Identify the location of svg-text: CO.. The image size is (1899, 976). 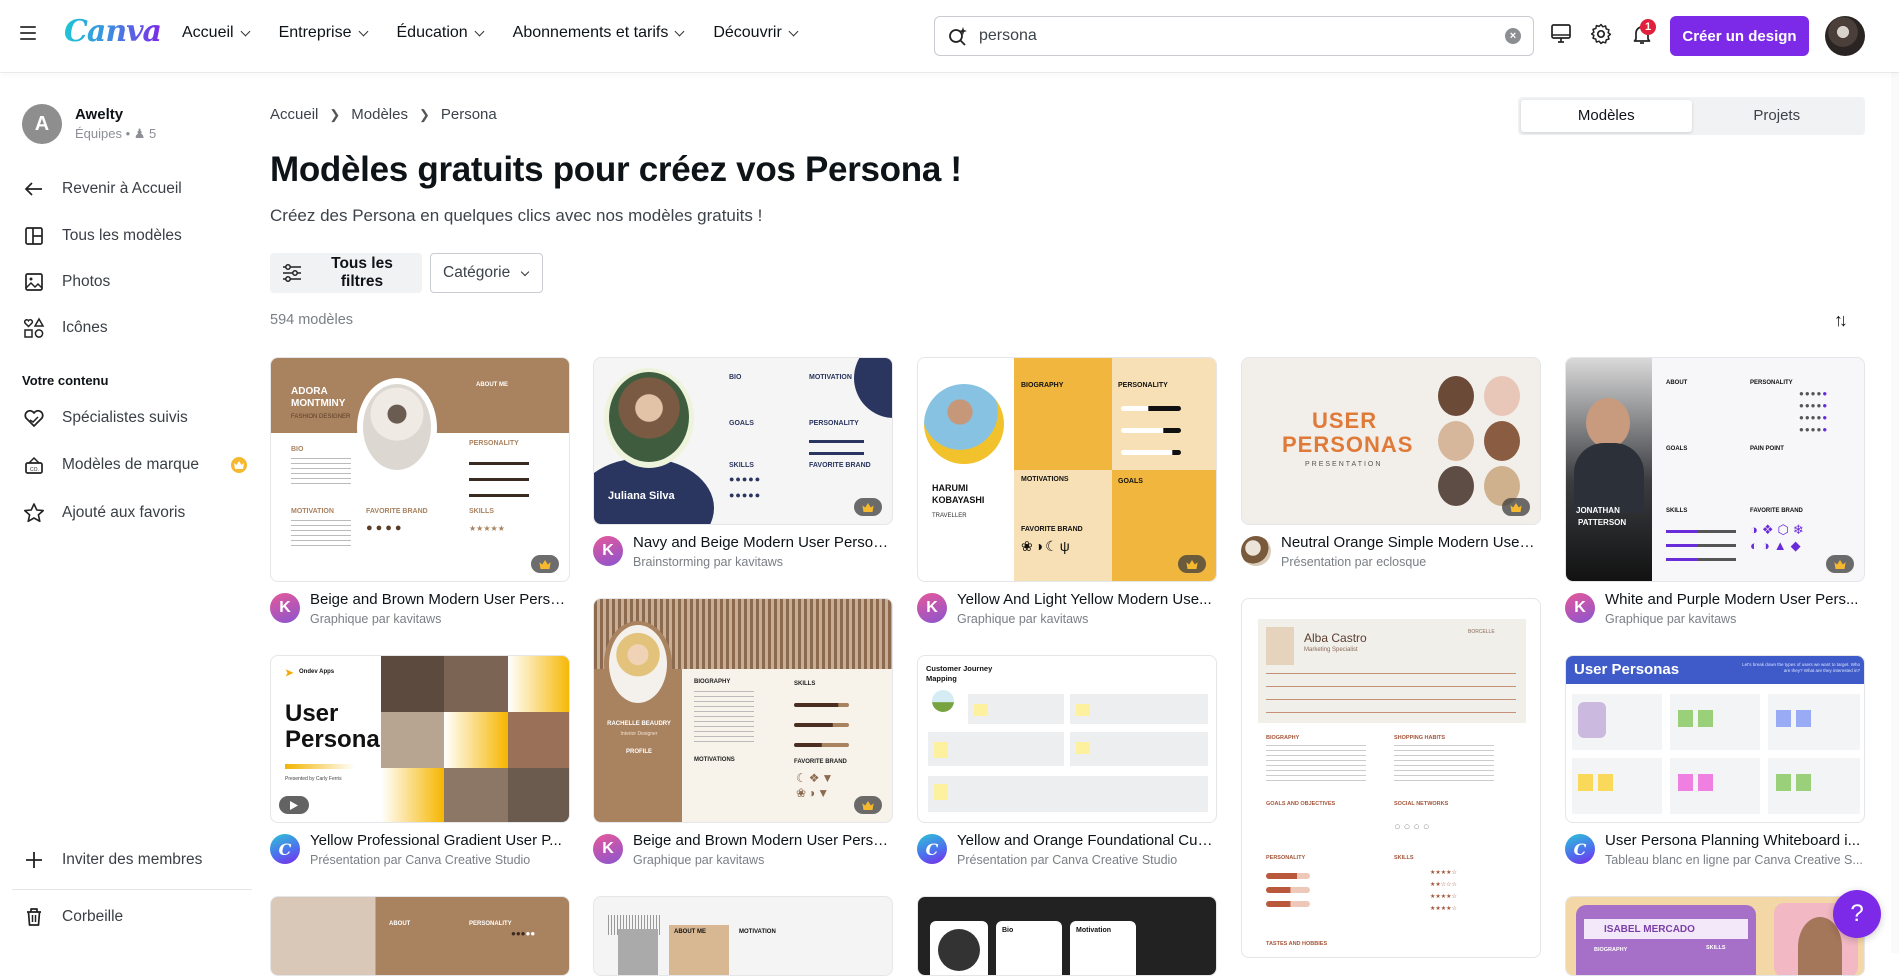
(34, 470).